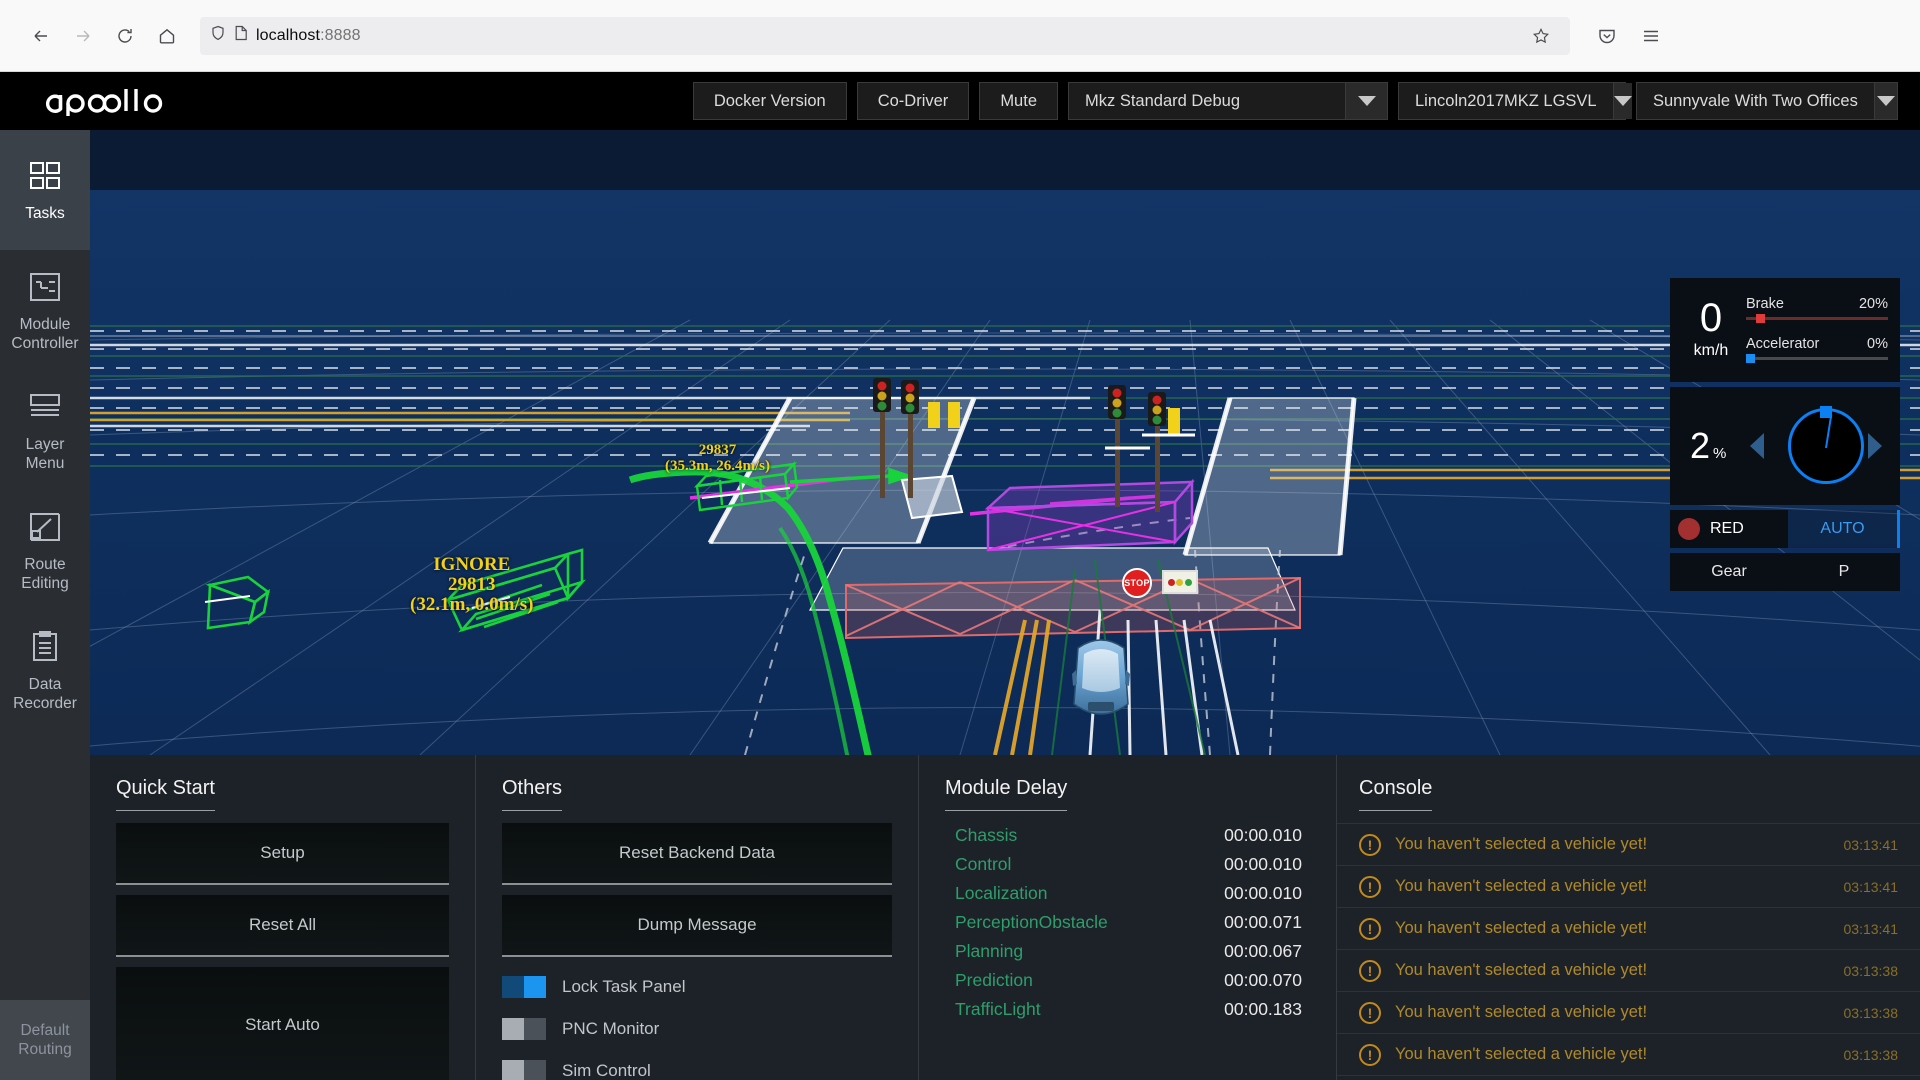  I want to click on toggle-row-lock-task-panel: Lock Task Panel, so click(697, 987).